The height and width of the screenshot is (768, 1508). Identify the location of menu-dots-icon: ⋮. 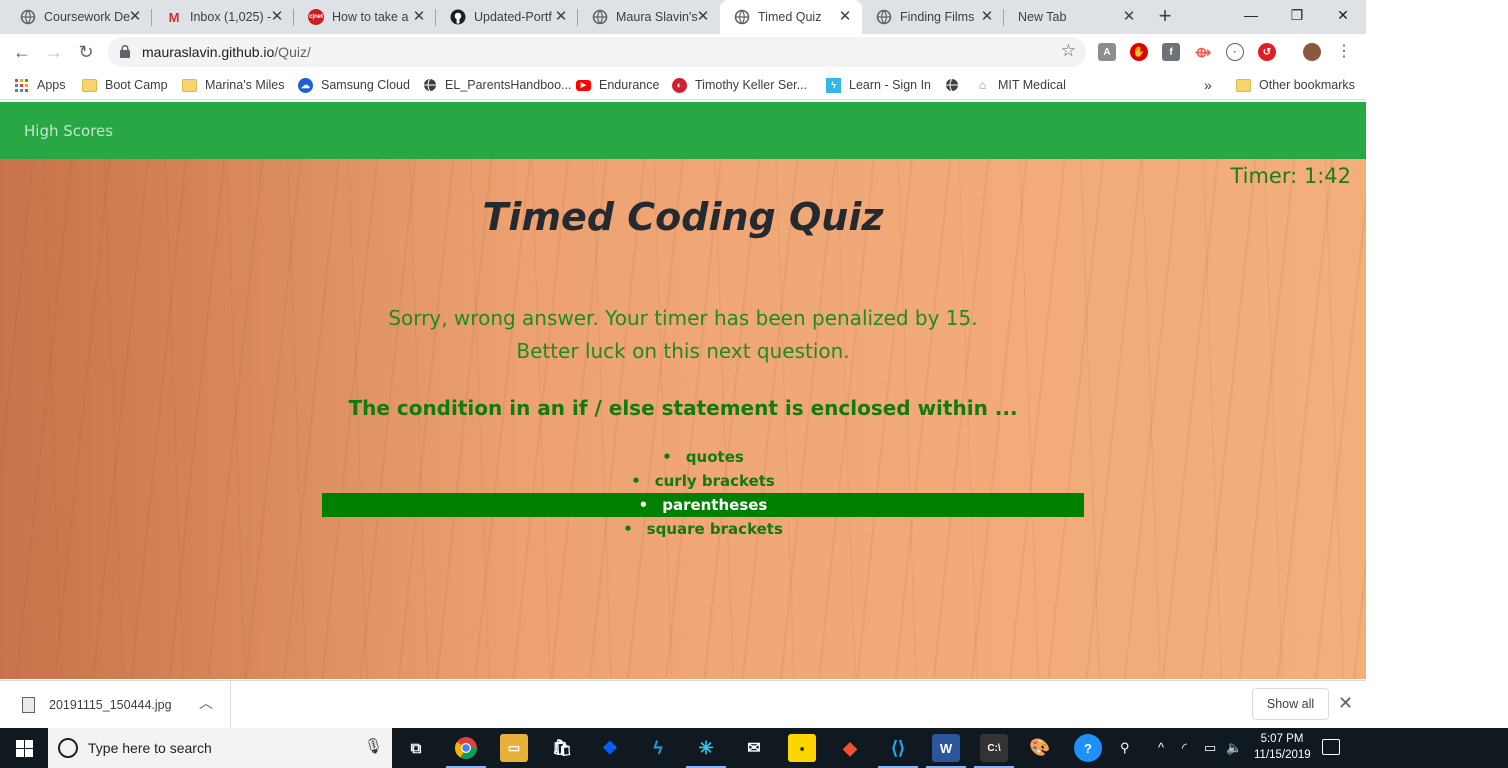
(1344, 52).